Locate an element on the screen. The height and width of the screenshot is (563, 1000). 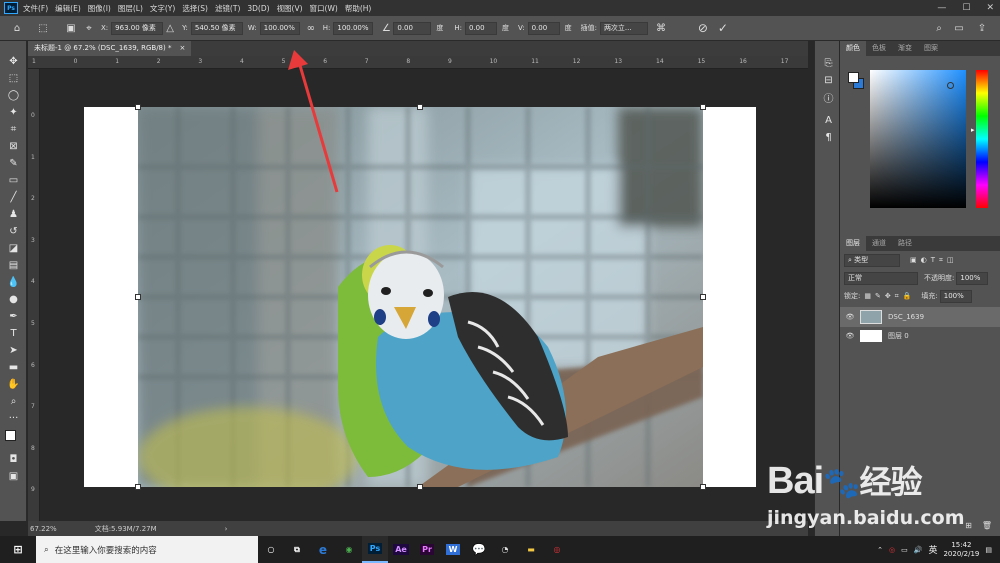
tab-paths: 路径 is located at coordinates (905, 243).